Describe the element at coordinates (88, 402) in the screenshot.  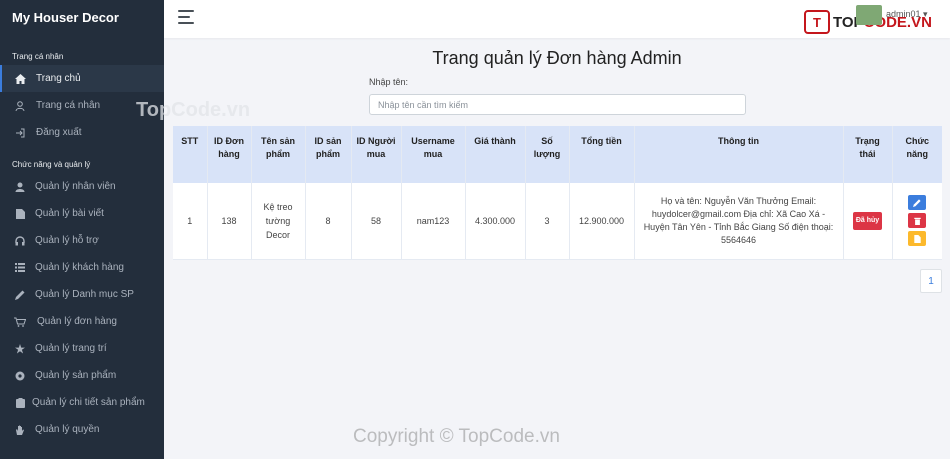
I see `sidebar-item-label: Quản lý chi tiết sản phẩm` at that location.